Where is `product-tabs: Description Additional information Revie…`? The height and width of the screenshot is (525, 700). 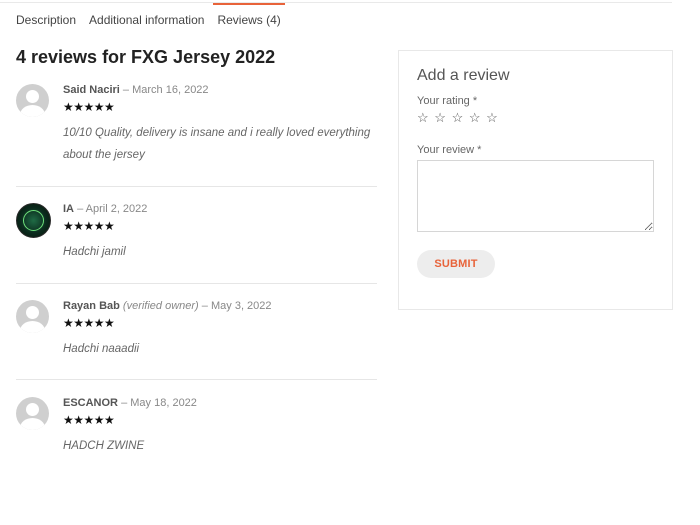 product-tabs: Description Additional information Revie… is located at coordinates (155, 20).